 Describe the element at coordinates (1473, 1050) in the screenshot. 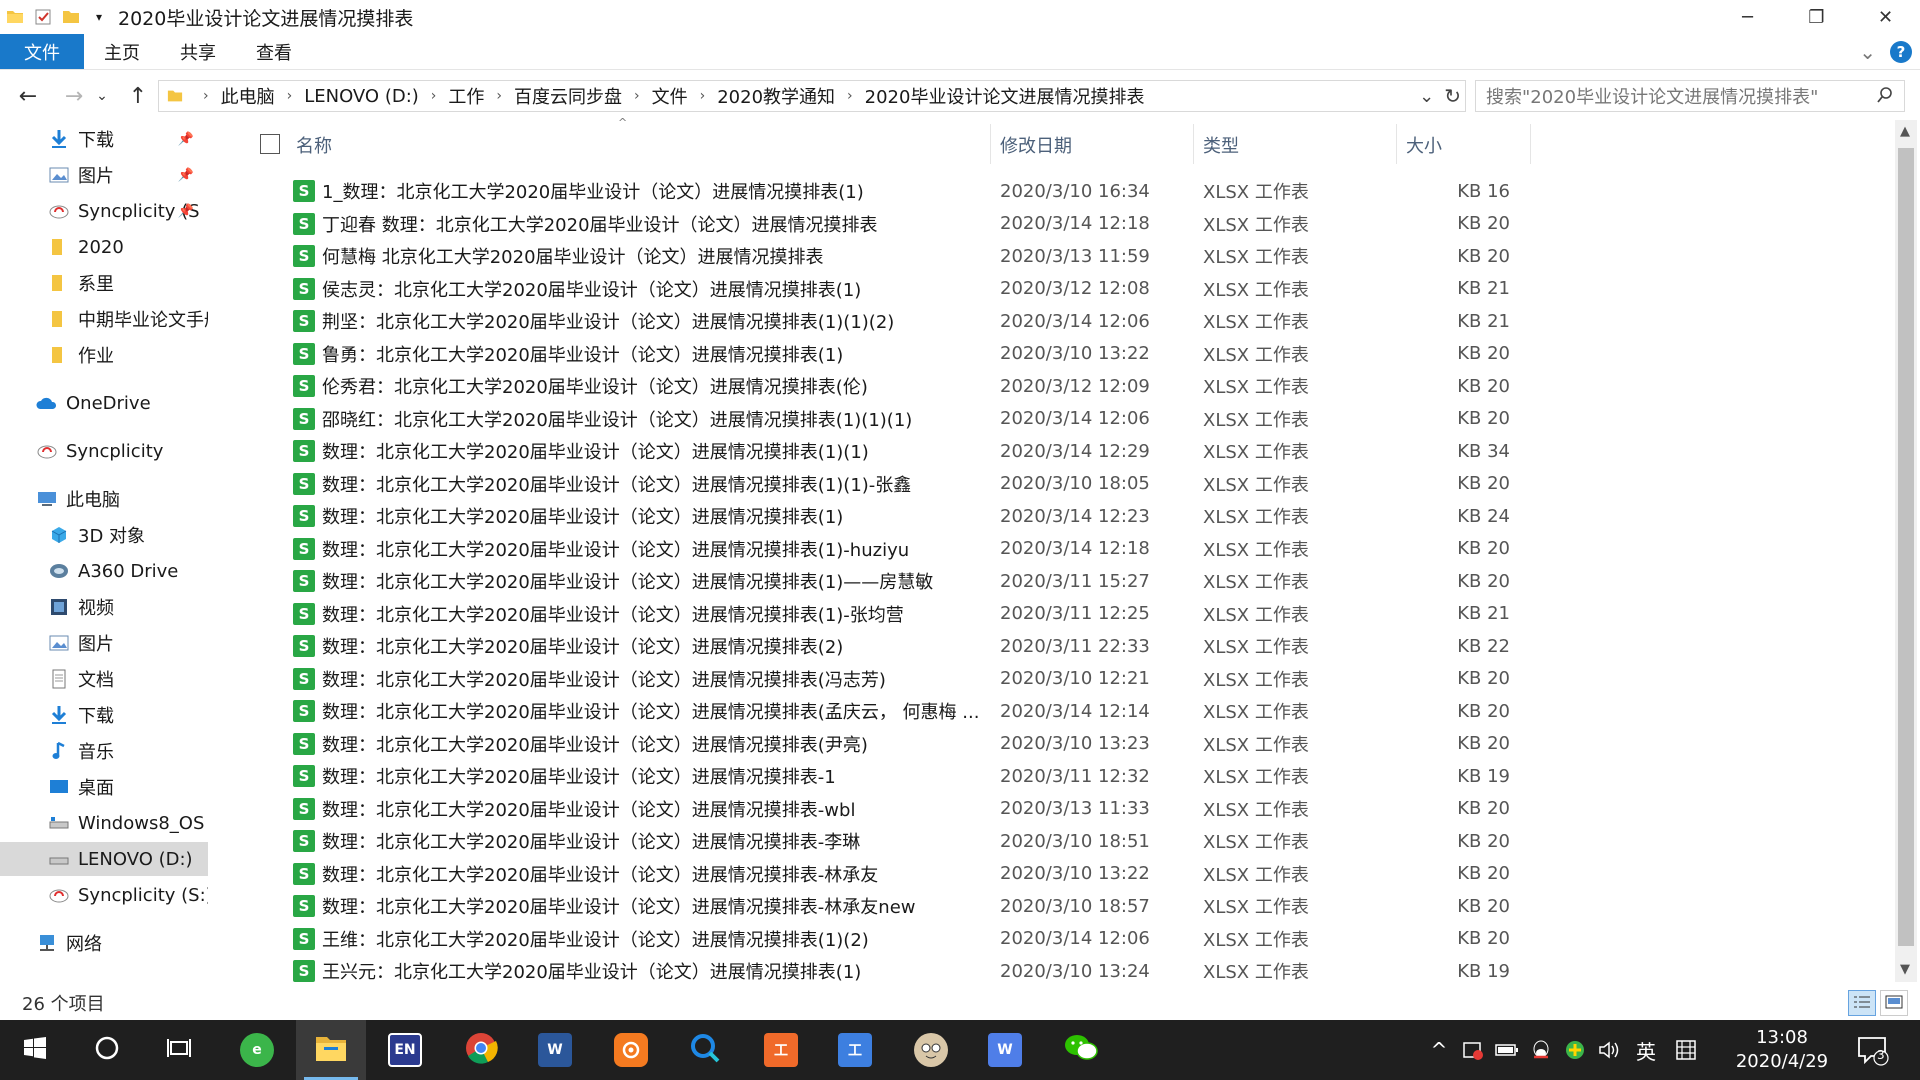

I see `tray-app-red-icon` at that location.